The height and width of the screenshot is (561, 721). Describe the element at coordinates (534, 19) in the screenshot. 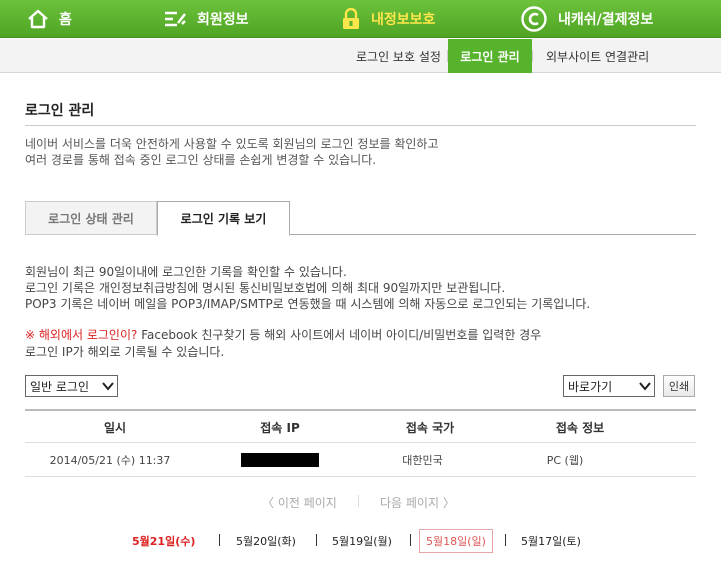

I see `cash-coin-icon` at that location.